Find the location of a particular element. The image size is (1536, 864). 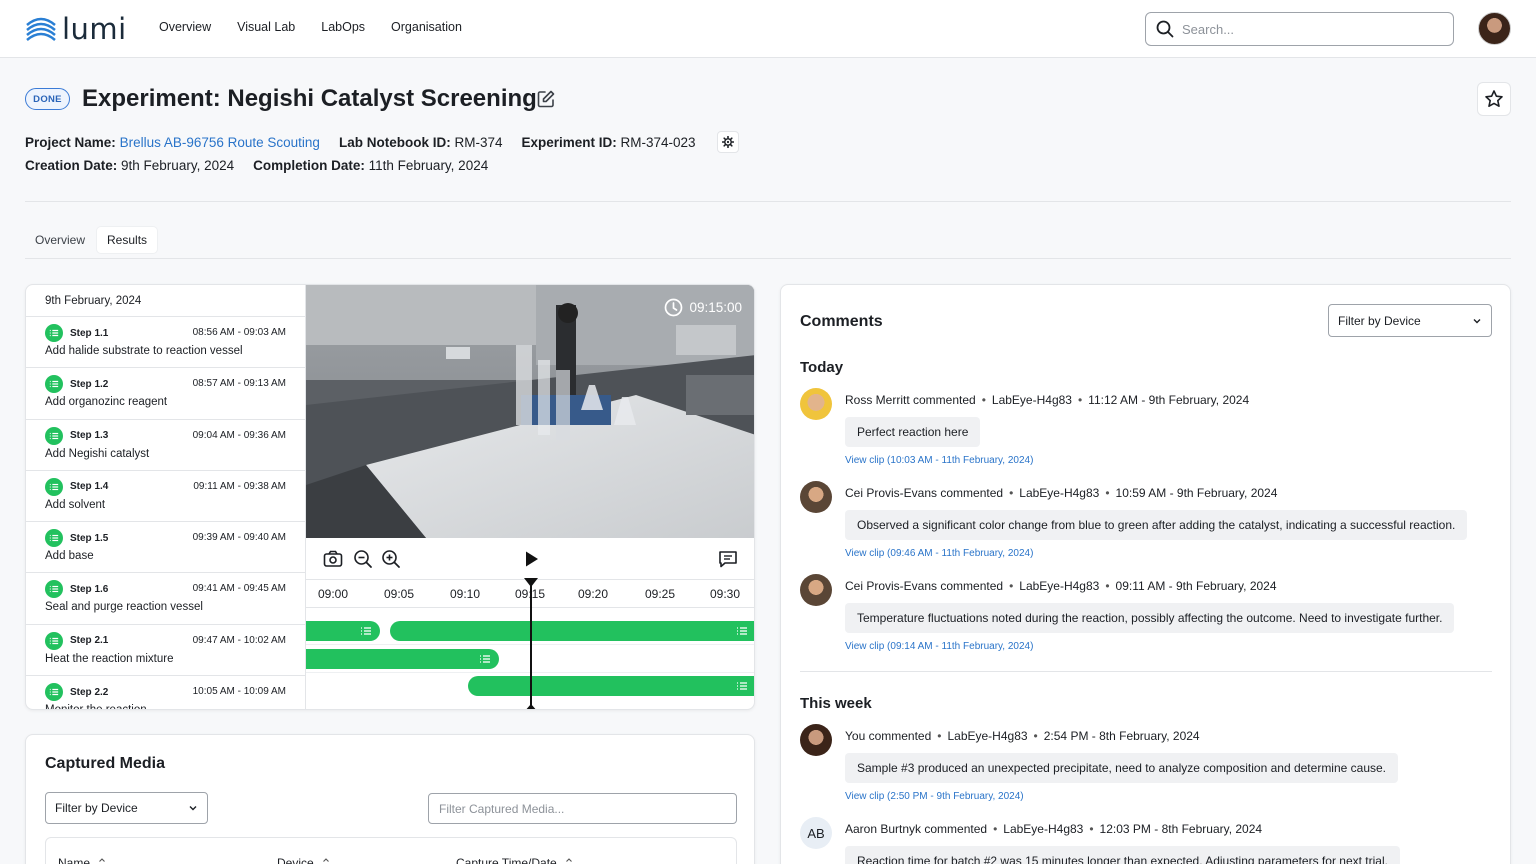

zoom-in-icon is located at coordinates (391, 559).